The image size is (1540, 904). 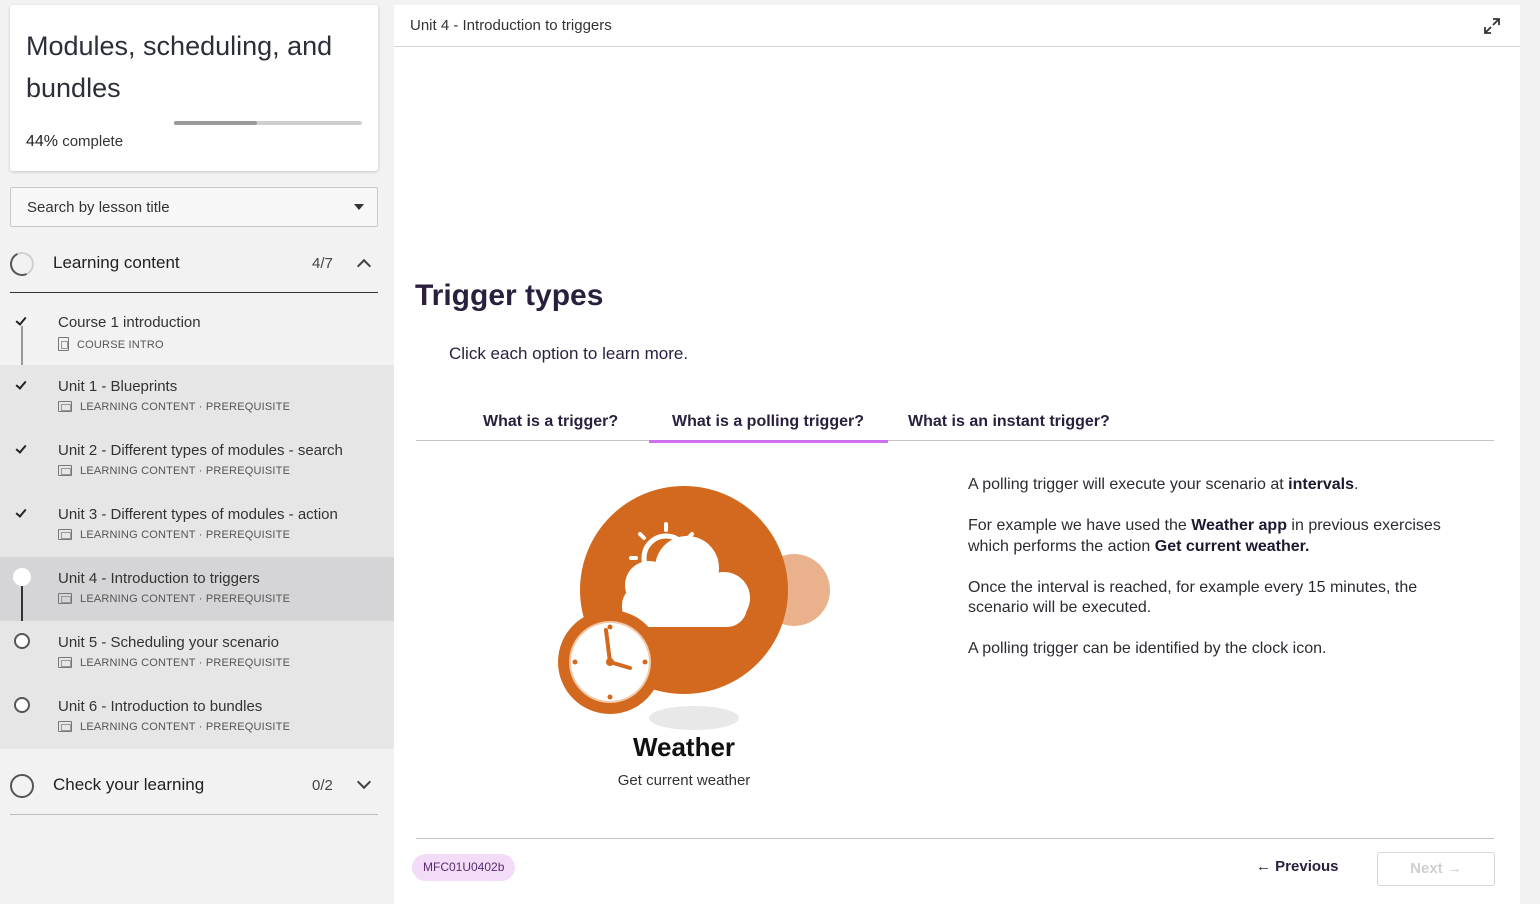 I want to click on previous-button: ← Previous, so click(x=1297, y=866).